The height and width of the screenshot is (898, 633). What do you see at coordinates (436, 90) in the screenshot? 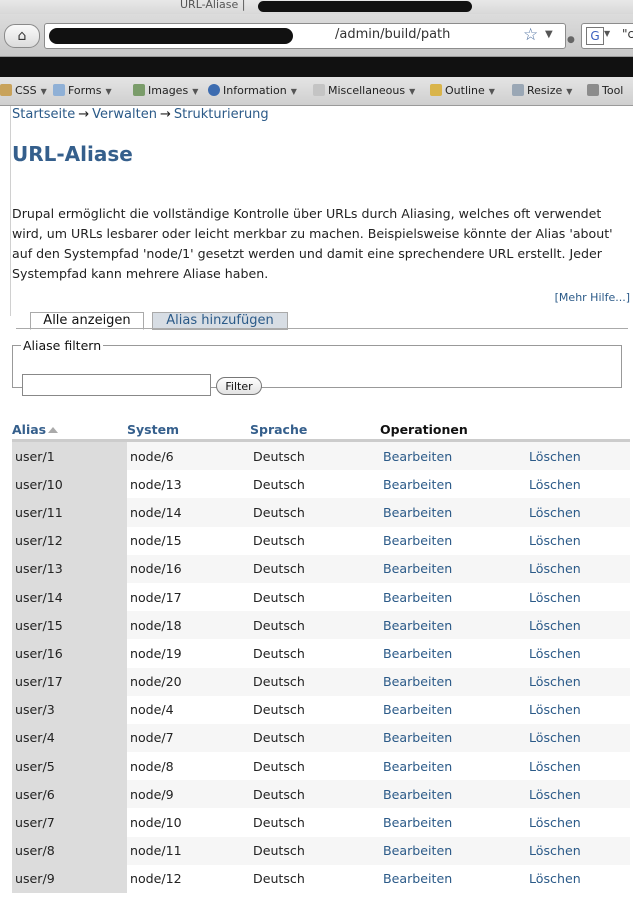
I see `outline-pencil-icon` at bounding box center [436, 90].